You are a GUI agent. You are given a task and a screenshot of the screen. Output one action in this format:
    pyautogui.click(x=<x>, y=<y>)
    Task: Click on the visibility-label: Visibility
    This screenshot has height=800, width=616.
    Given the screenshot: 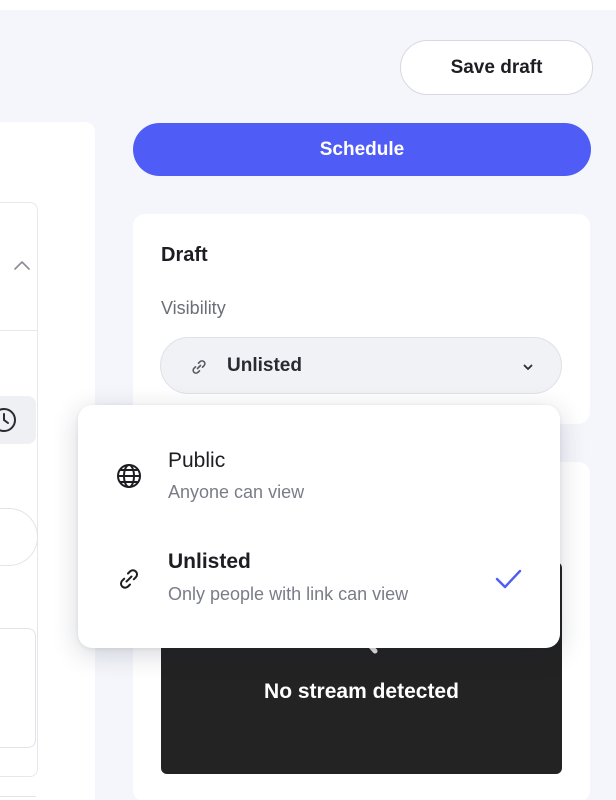 What is the action you would take?
    pyautogui.click(x=193, y=308)
    